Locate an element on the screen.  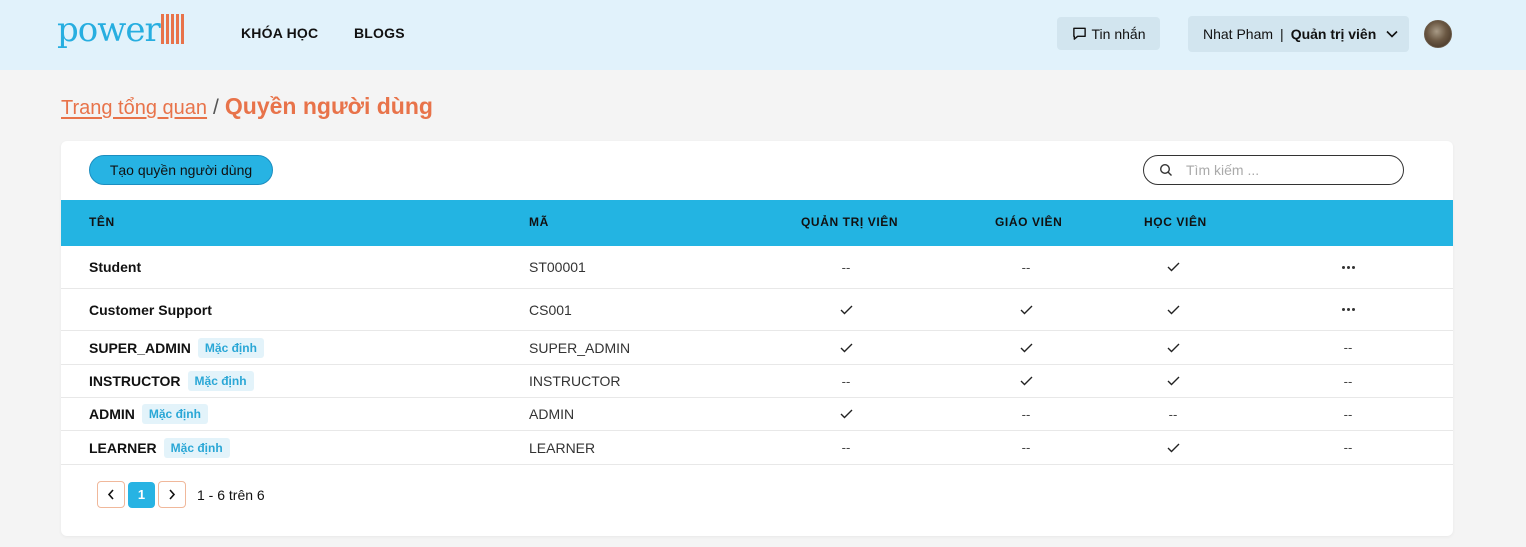
column-header-code: MÃ is located at coordinates (539, 223).